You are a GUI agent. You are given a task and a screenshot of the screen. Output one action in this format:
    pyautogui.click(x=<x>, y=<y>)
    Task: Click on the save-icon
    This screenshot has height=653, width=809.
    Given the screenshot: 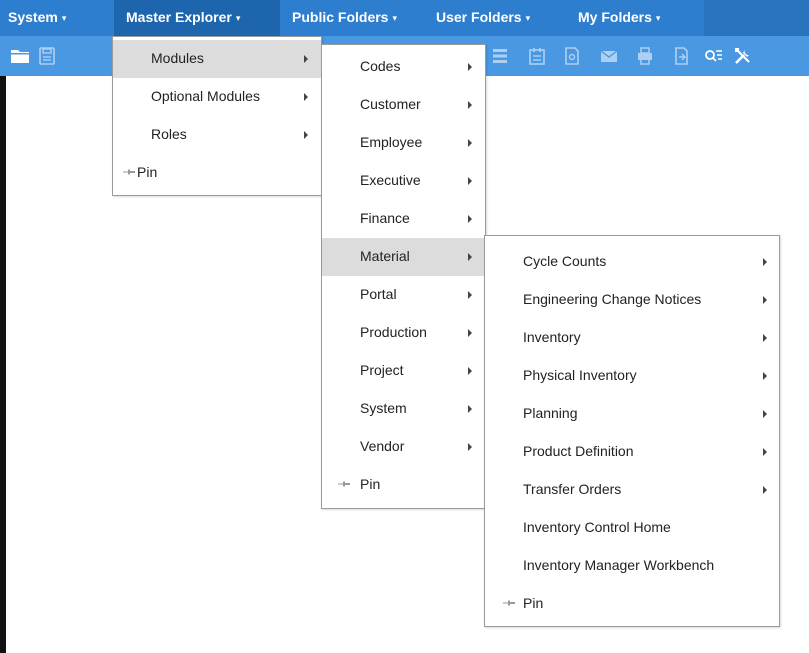 What is the action you would take?
    pyautogui.click(x=47, y=56)
    